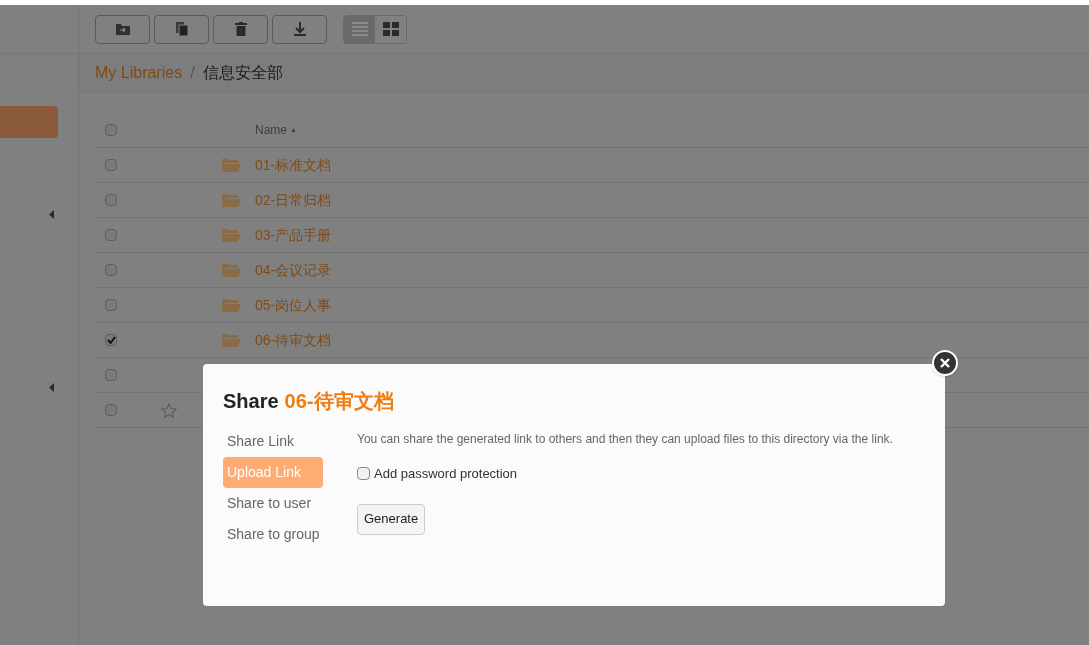 The image size is (1089, 645). What do you see at coordinates (29, 122) in the screenshot?
I see `sidebar-selected-item` at bounding box center [29, 122].